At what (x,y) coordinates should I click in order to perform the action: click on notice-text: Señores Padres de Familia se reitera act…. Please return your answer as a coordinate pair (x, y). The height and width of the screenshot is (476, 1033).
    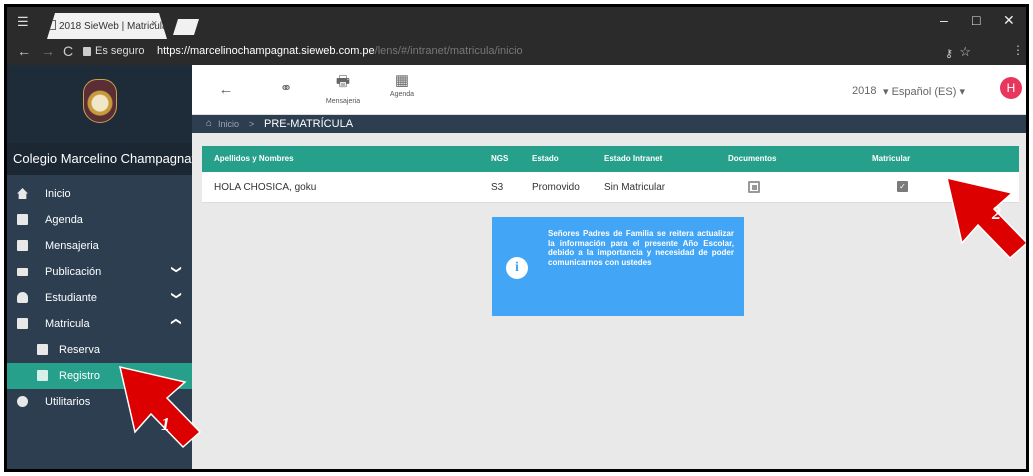
    Looking at the image, I should click on (641, 248).